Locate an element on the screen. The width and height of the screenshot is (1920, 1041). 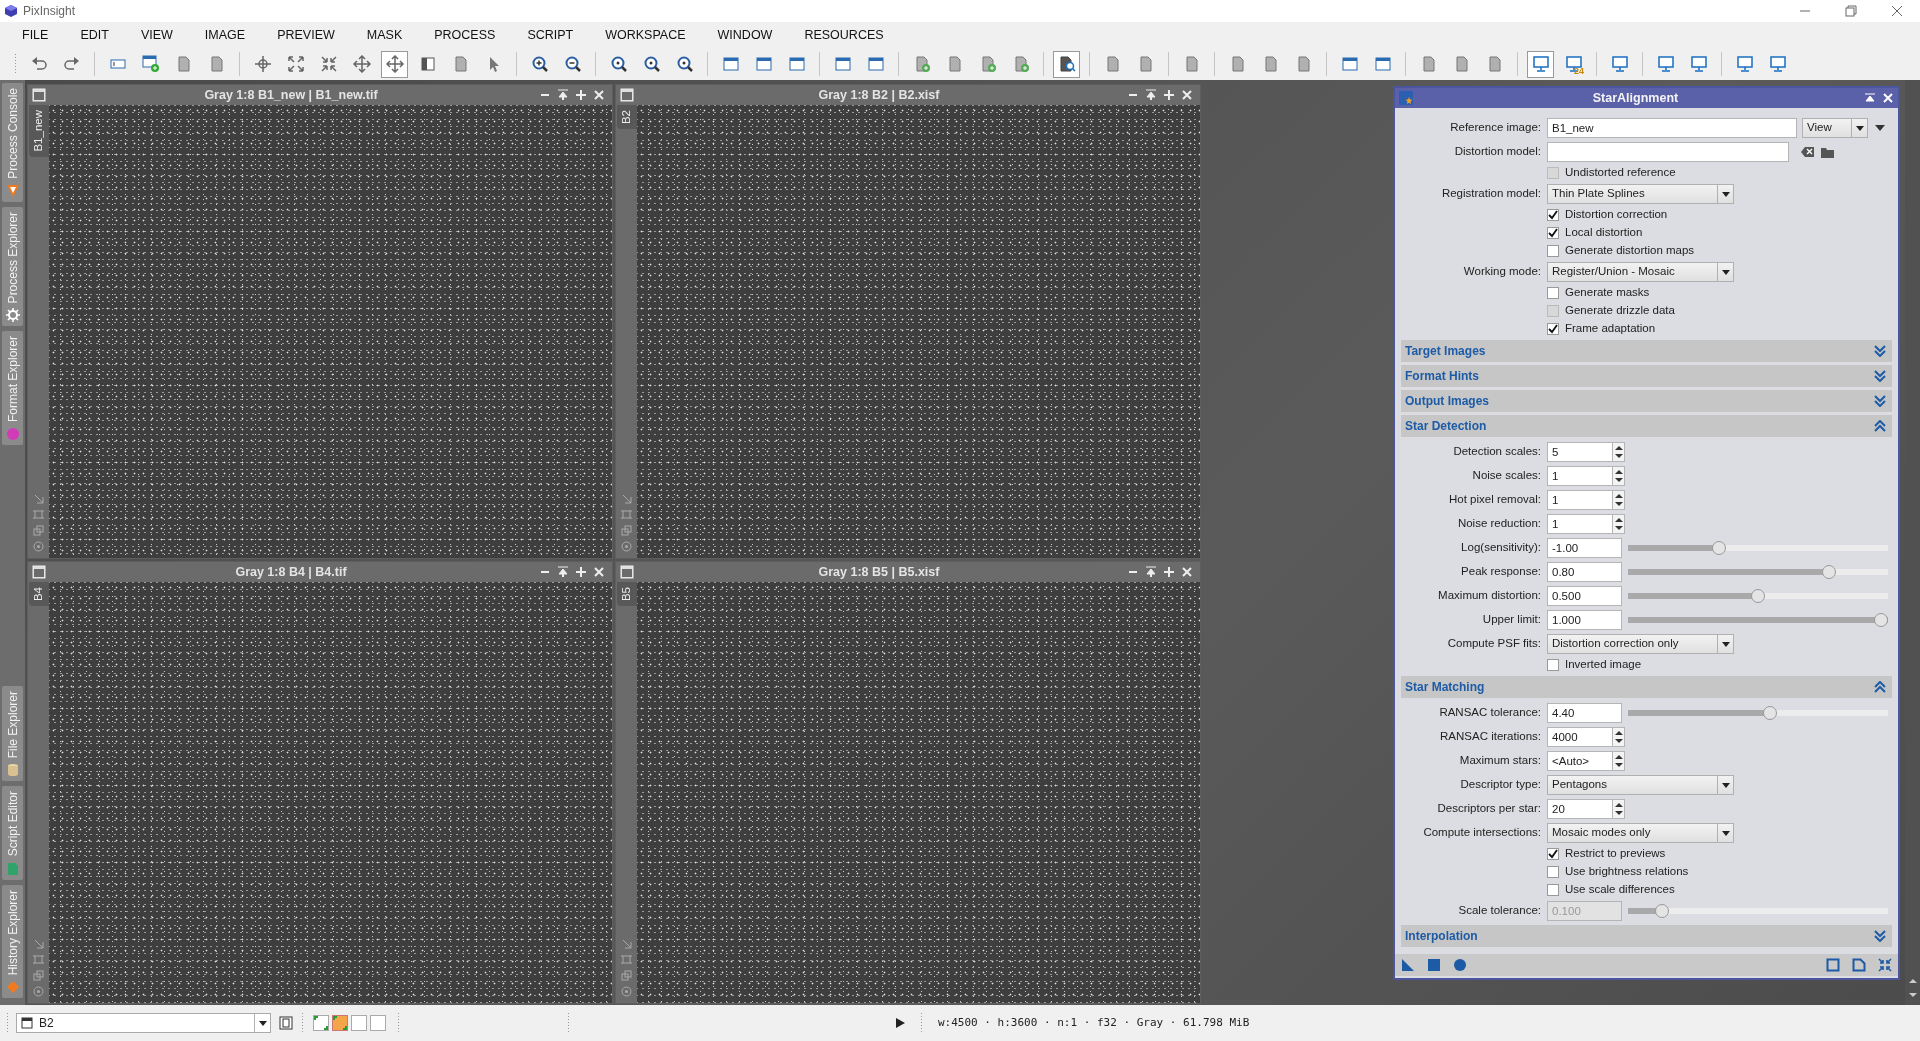
menu-item: FILE is located at coordinates (35, 35).